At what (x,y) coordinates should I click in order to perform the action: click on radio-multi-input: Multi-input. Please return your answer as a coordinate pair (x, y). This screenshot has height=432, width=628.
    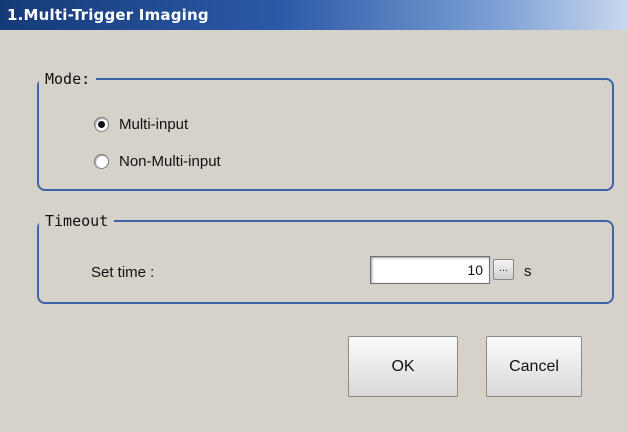
    Looking at the image, I should click on (141, 124).